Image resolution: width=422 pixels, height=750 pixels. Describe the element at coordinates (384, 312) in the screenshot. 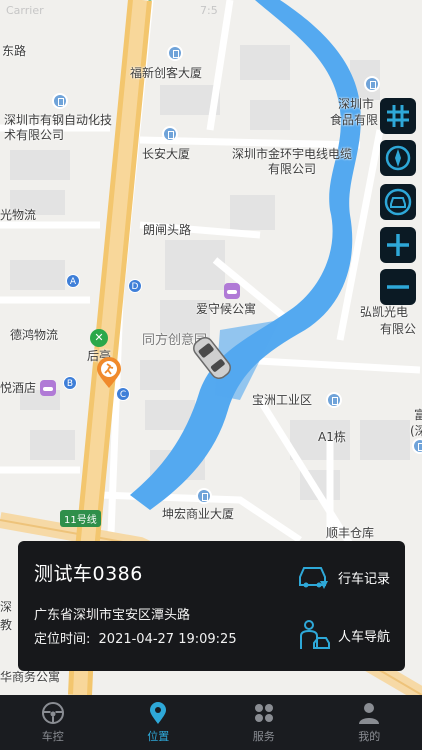

I see `map-label: 弘凯光电` at that location.